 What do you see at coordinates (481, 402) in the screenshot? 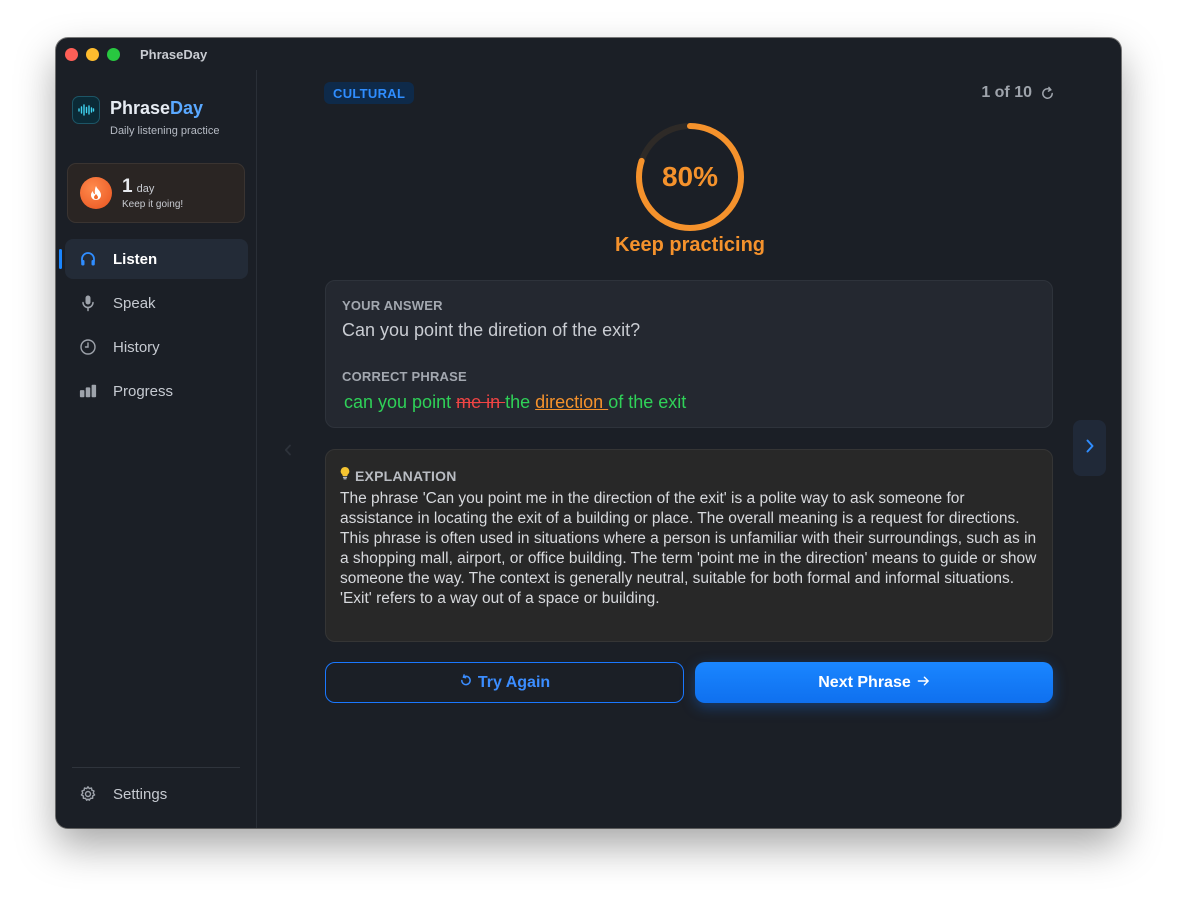
I see `diff-missing-segment: me in` at bounding box center [481, 402].